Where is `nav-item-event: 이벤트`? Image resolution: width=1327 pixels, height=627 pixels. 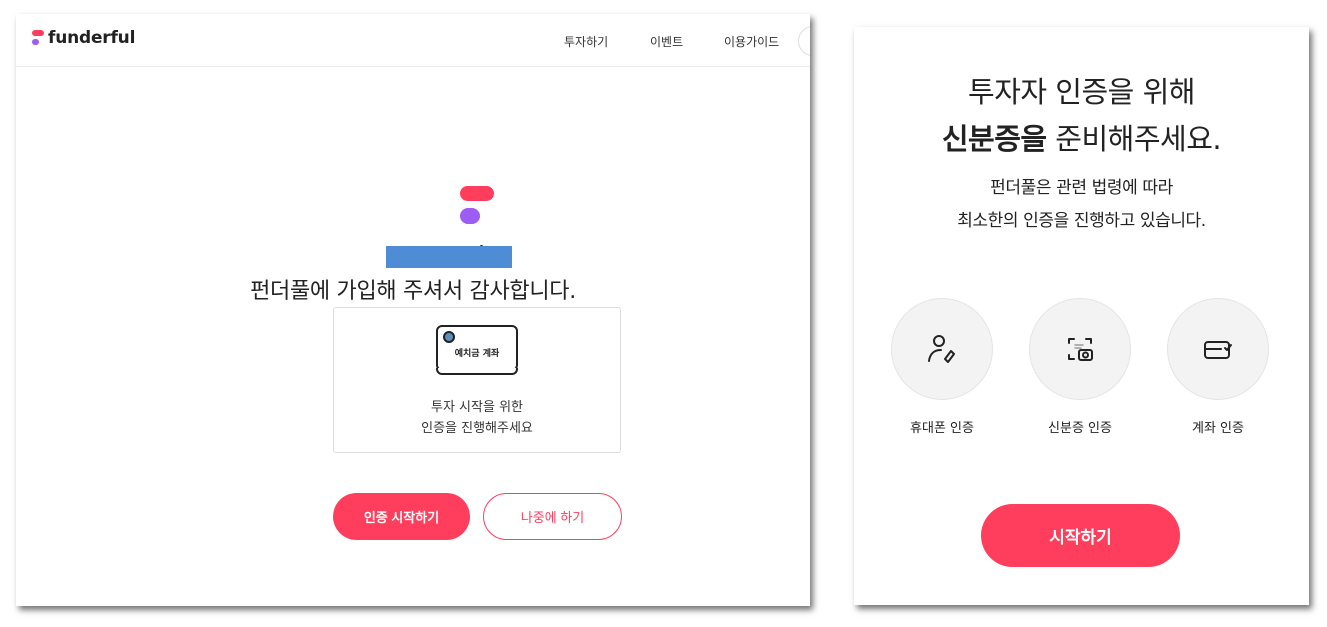 nav-item-event: 이벤트 is located at coordinates (666, 41).